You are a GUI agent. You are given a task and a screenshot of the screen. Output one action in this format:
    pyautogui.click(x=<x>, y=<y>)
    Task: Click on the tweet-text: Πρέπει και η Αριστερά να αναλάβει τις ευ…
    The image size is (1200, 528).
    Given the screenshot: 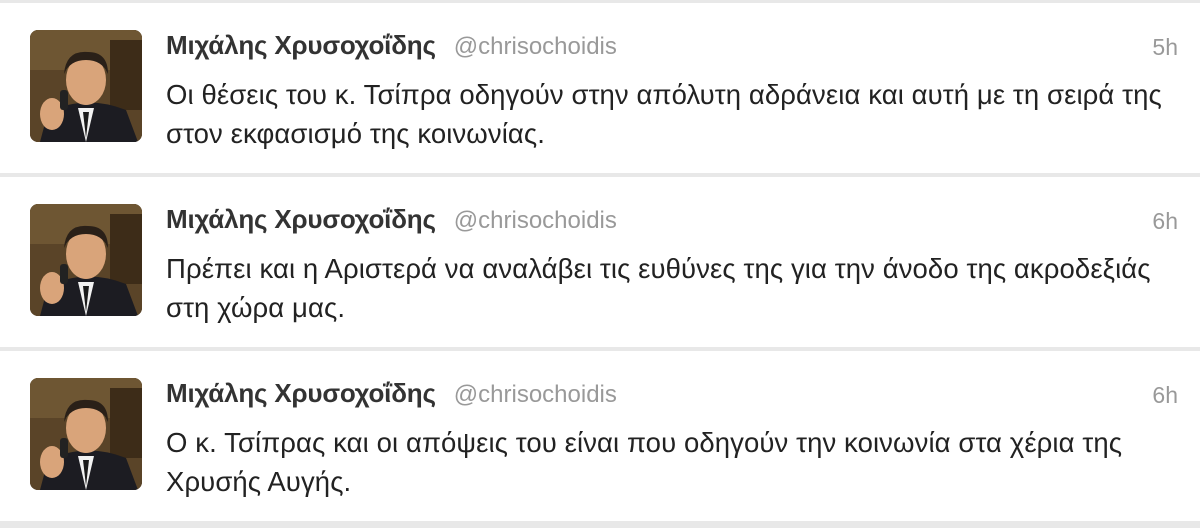 What is the action you would take?
    pyautogui.click(x=658, y=288)
    